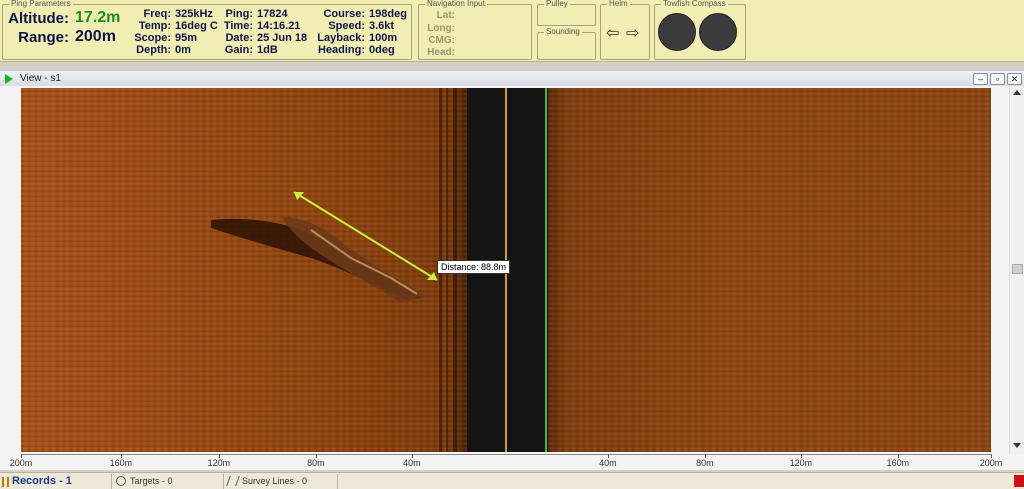 This screenshot has width=1024, height=489. Describe the element at coordinates (1019, 481) in the screenshot. I see `warning-icon` at that location.